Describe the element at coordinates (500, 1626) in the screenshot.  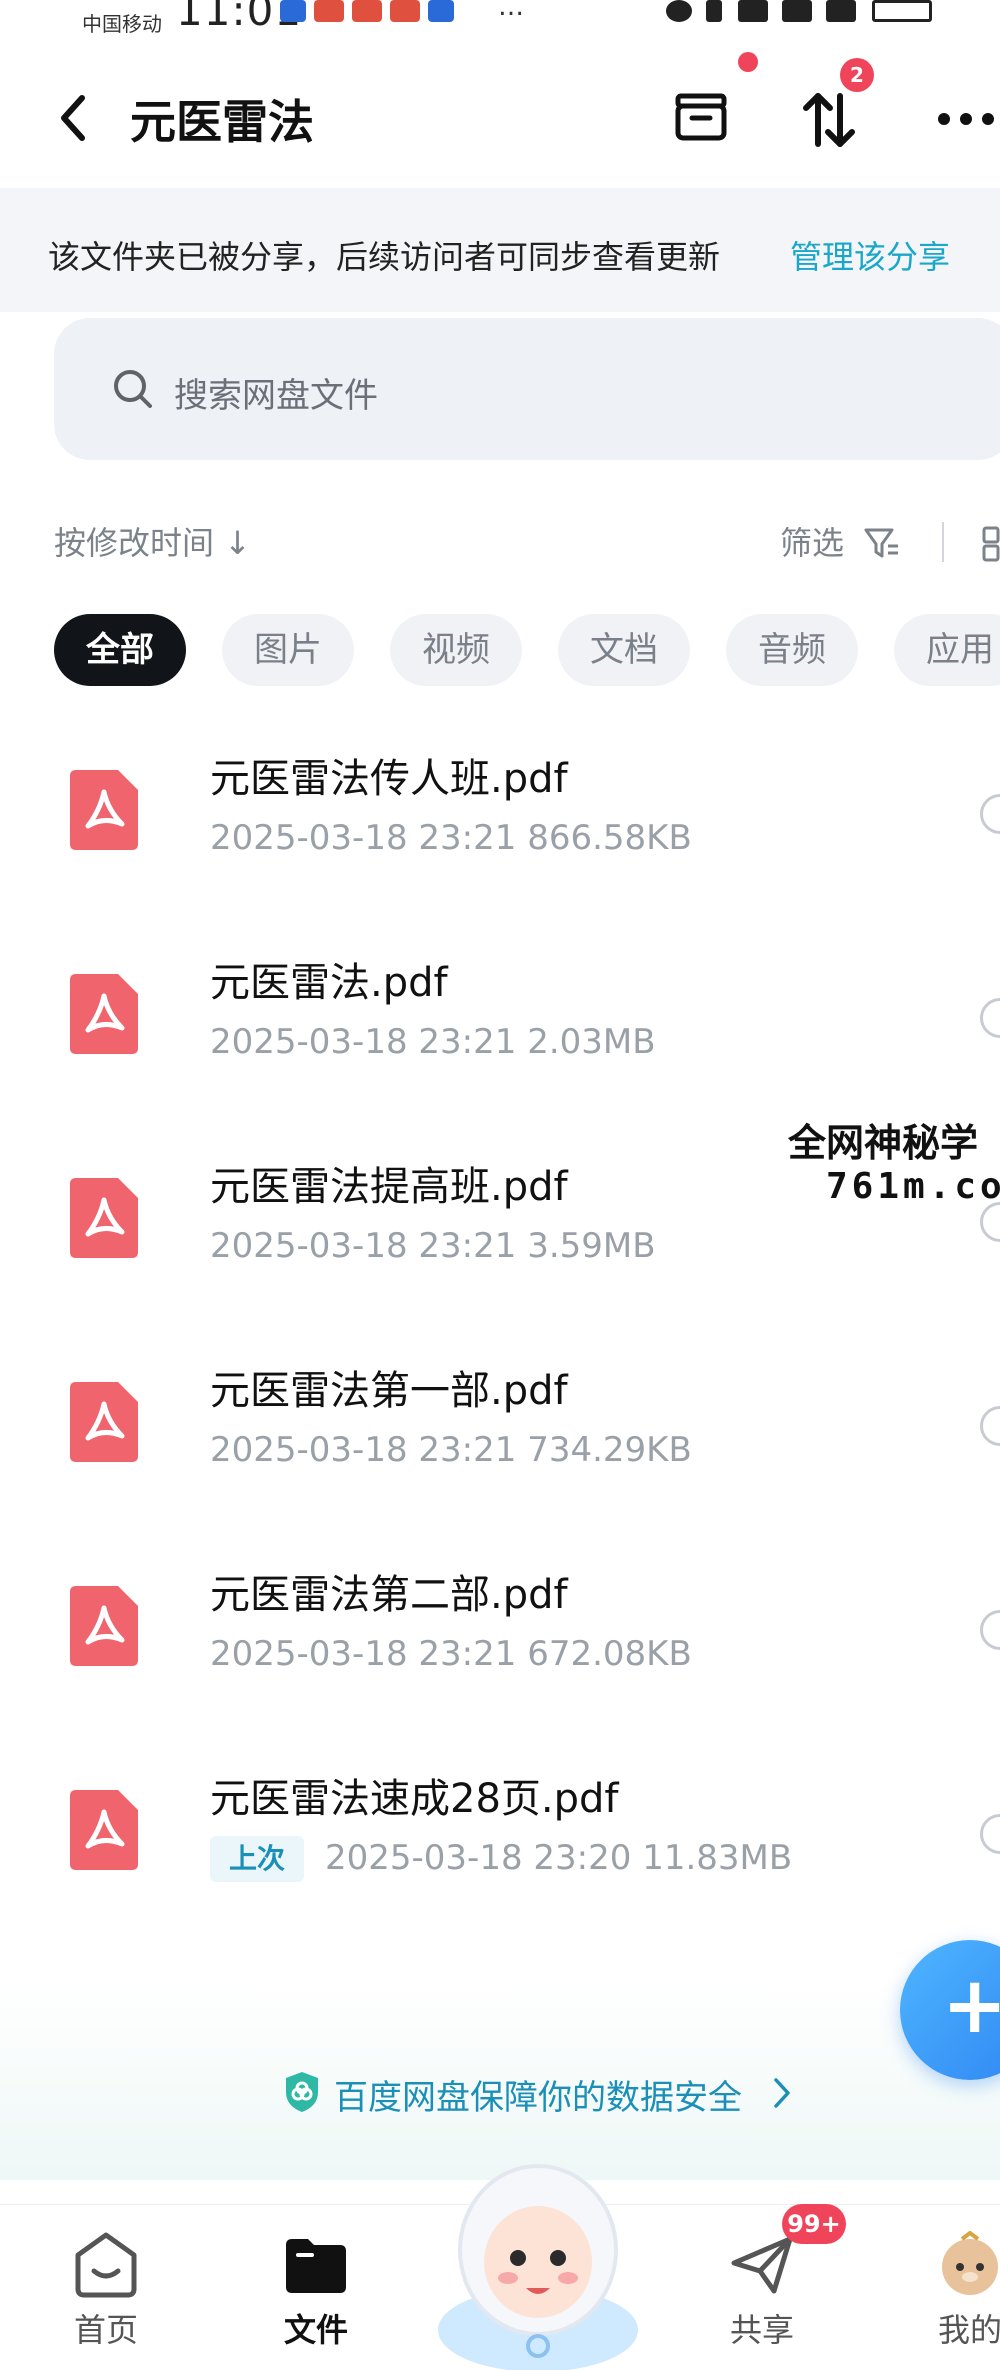
I see `file-row: 元医雷法第二部.pdf 2025-03-18 23:21 672.08KB` at that location.